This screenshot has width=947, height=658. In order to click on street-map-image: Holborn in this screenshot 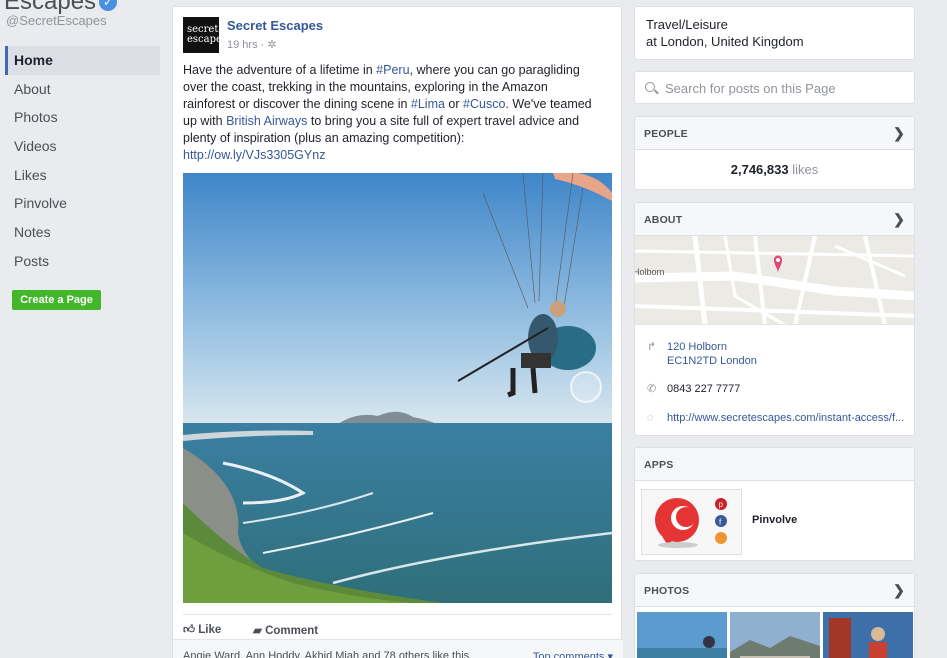, I will do `click(774, 280)`.